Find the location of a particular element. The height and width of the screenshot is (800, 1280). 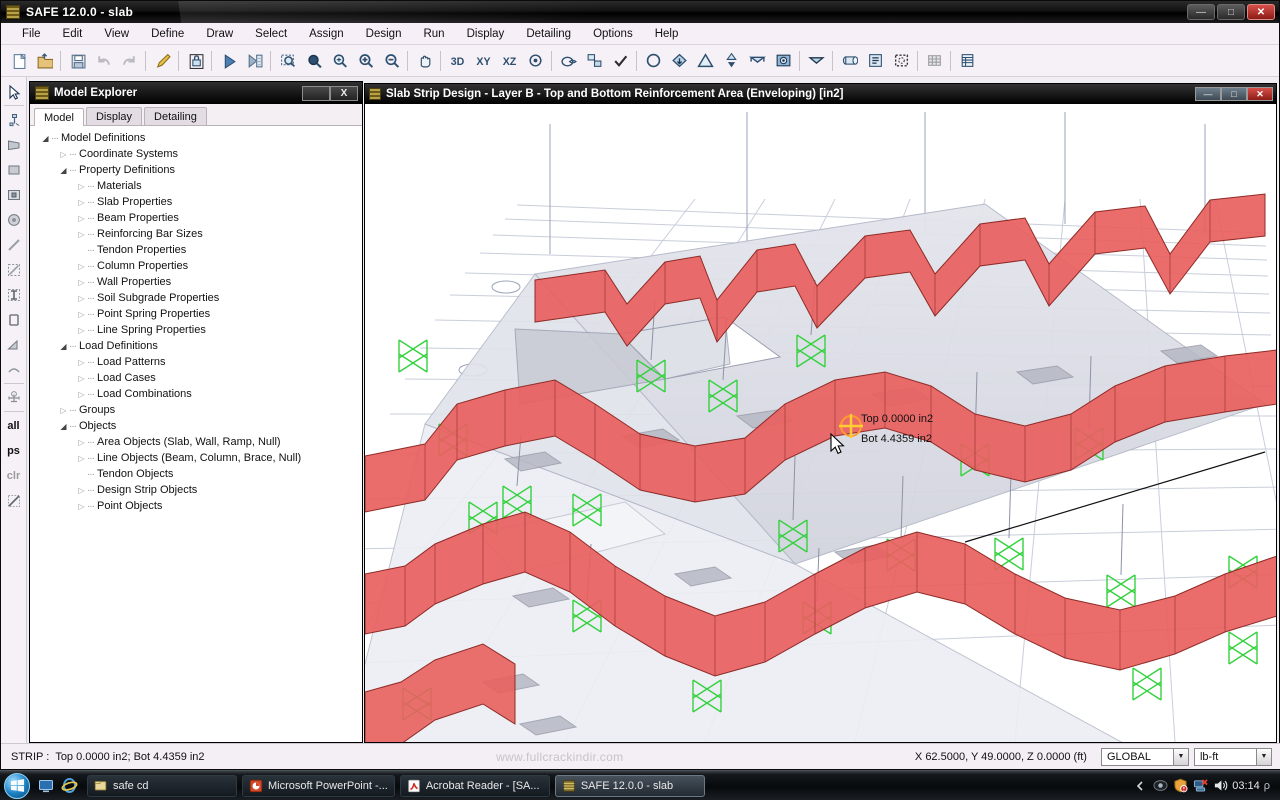

lock-model-icon is located at coordinates (195, 61).